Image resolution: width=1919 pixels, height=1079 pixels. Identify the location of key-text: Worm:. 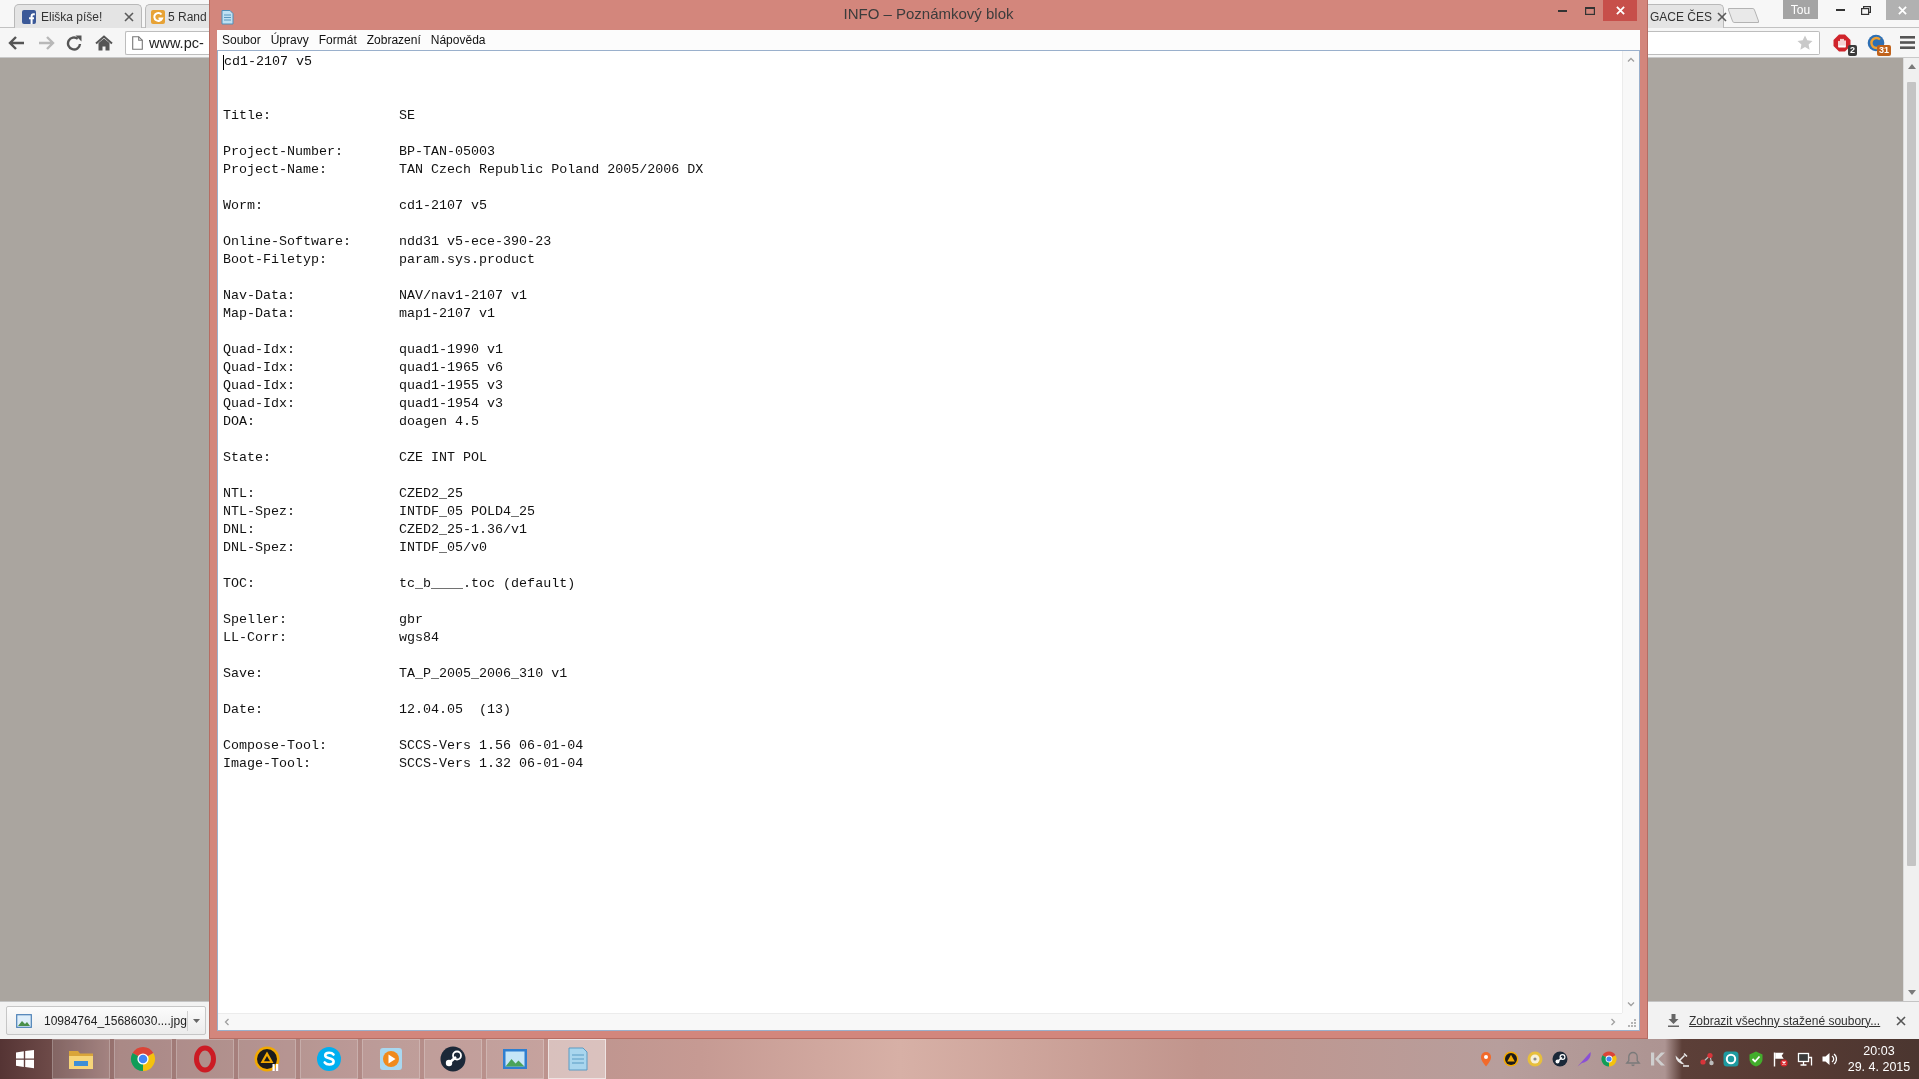
(243, 206).